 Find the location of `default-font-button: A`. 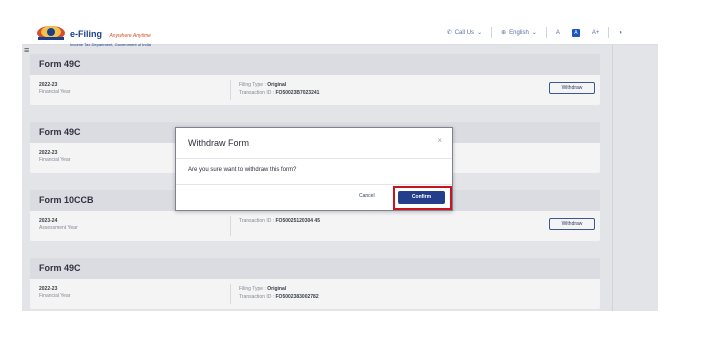

default-font-button: A is located at coordinates (575, 32).